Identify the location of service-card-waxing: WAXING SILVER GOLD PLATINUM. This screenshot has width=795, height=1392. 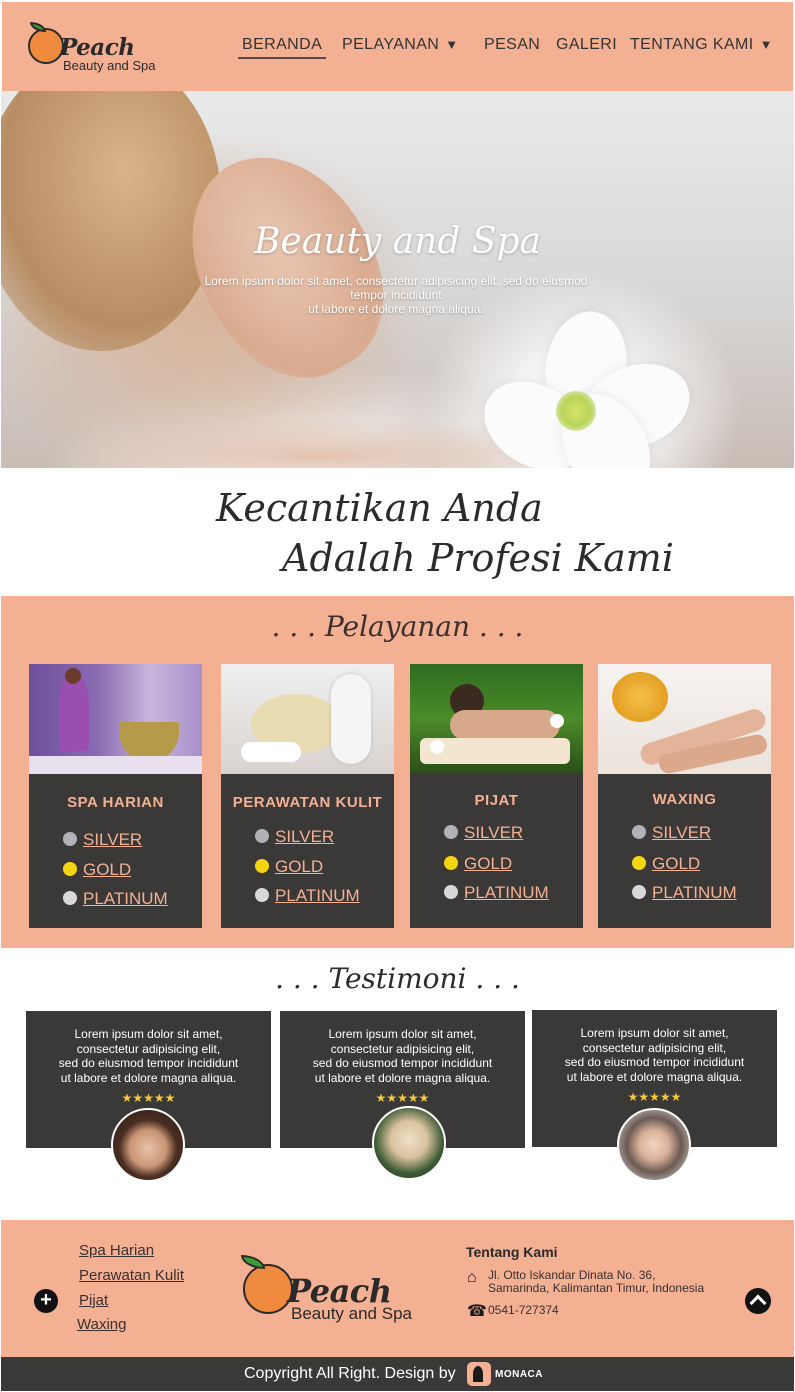
(684, 796).